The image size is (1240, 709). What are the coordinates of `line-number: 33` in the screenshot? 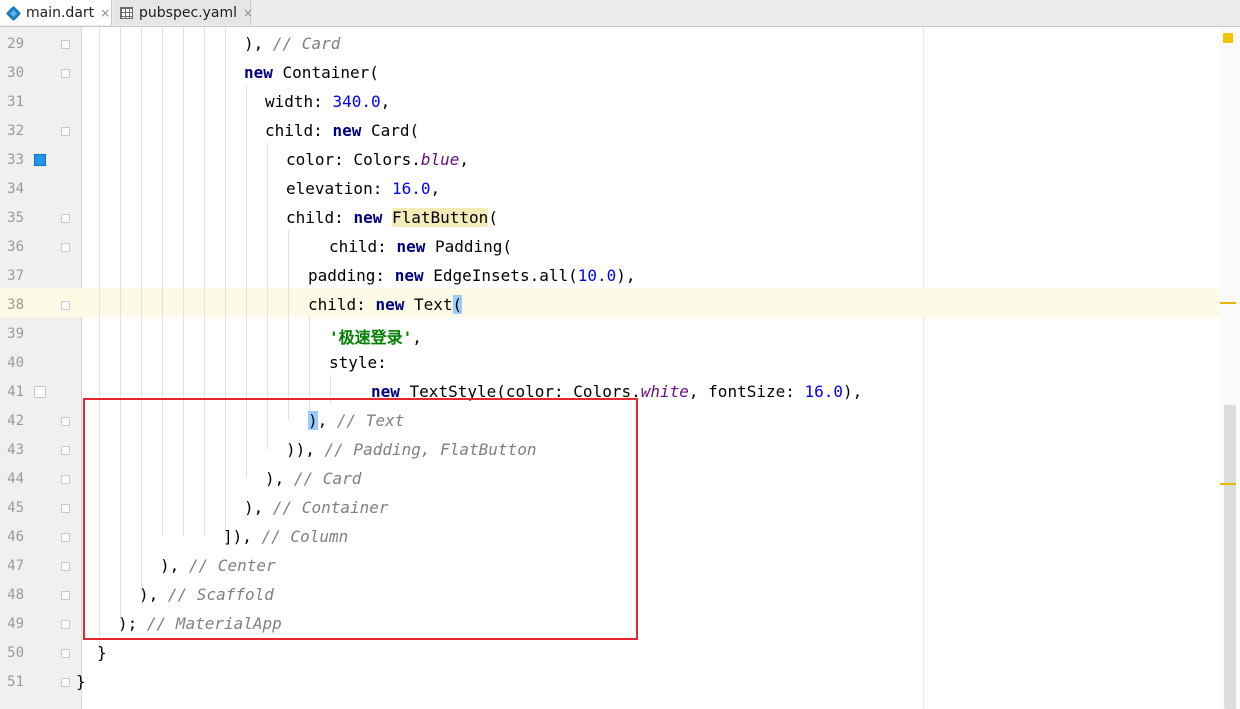 It's located at (15, 160).